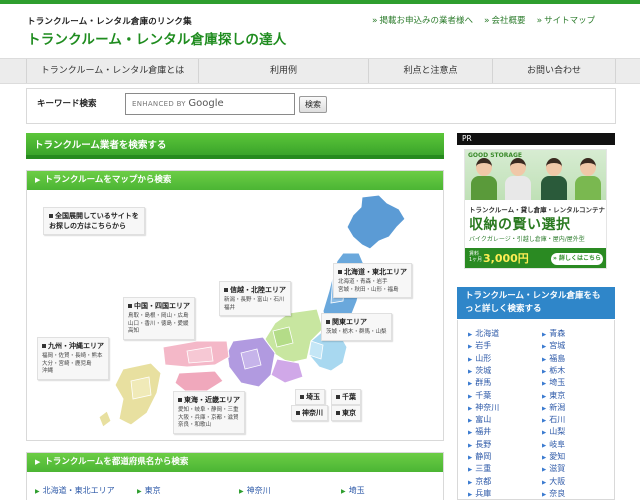  I want to click on city-kanagawa: 神奈川, so click(309, 413).